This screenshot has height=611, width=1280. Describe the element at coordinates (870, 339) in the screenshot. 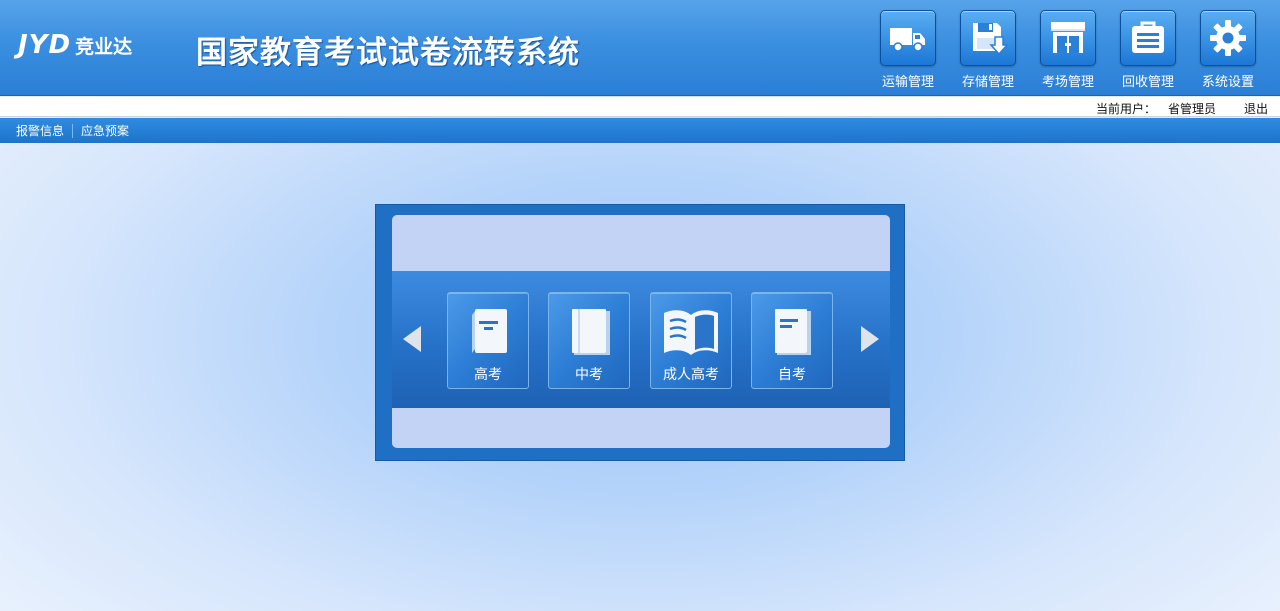

I see `carousel-next-arrow` at that location.